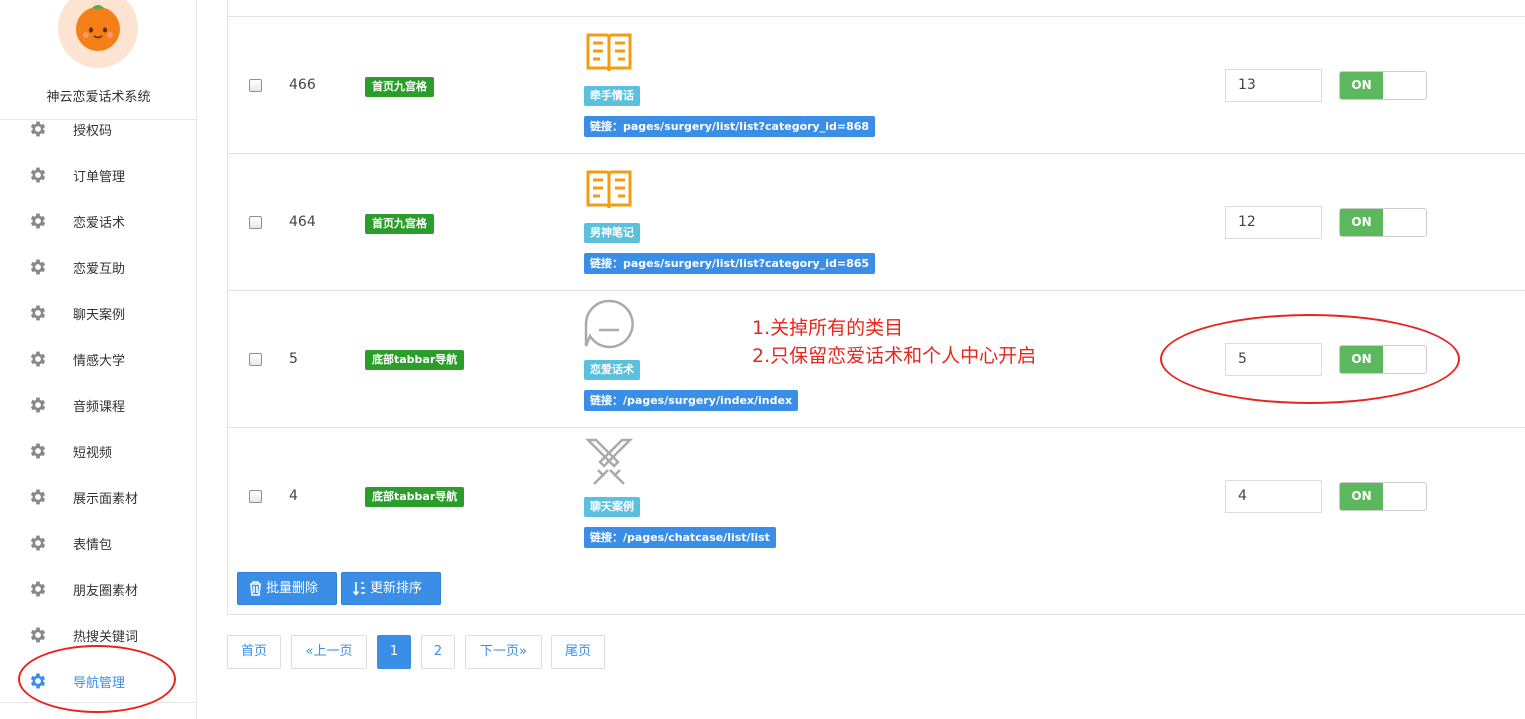  I want to click on sort-input: 4, so click(1273, 496).